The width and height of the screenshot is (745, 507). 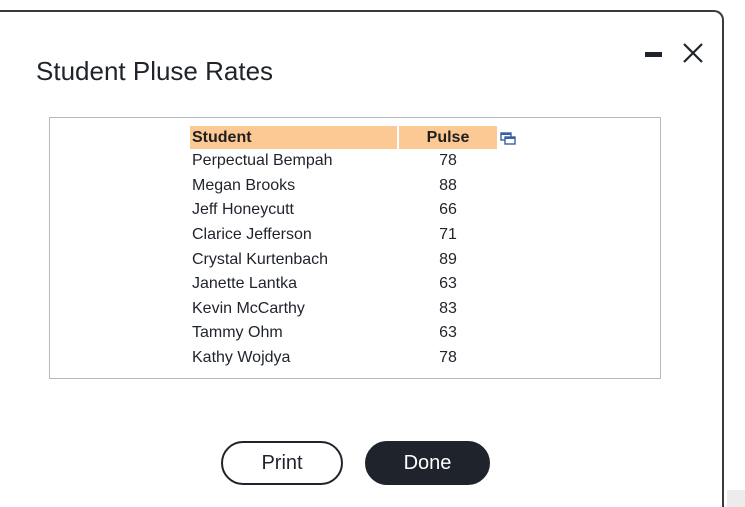 What do you see at coordinates (736, 498) in the screenshot?
I see `gutter-strip` at bounding box center [736, 498].